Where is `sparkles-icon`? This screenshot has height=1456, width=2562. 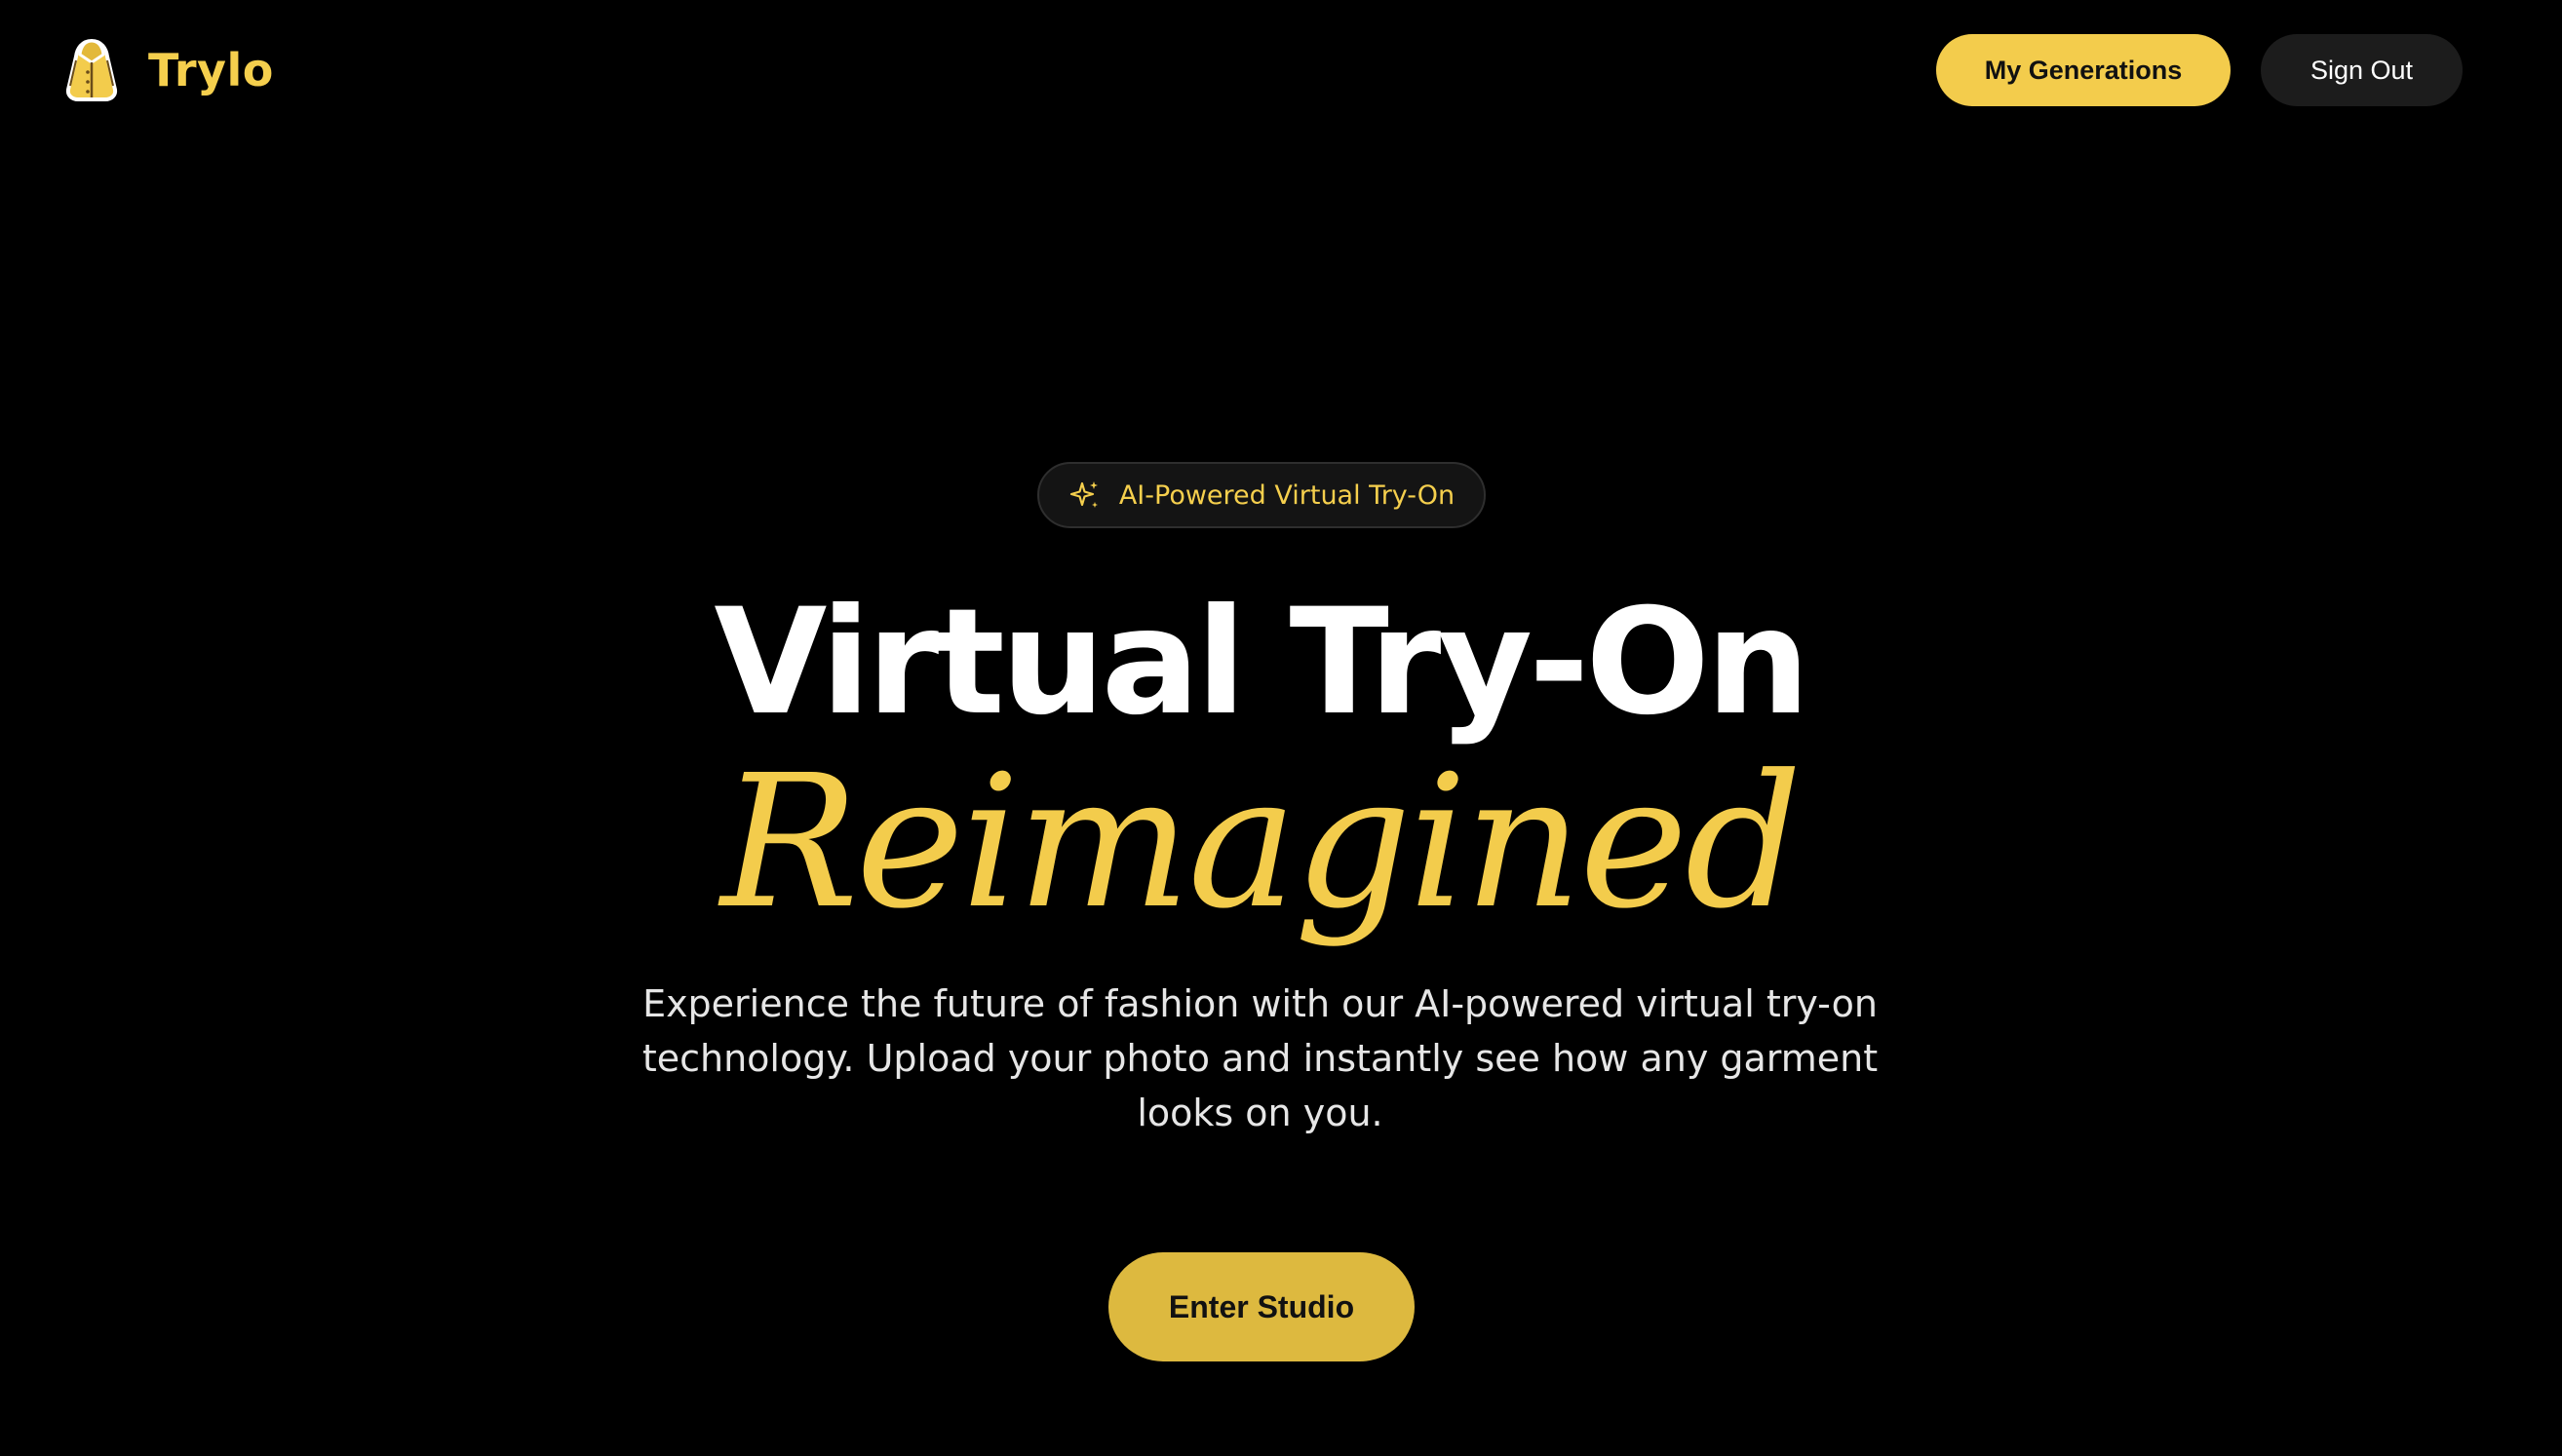
sparkles-icon is located at coordinates (1083, 494).